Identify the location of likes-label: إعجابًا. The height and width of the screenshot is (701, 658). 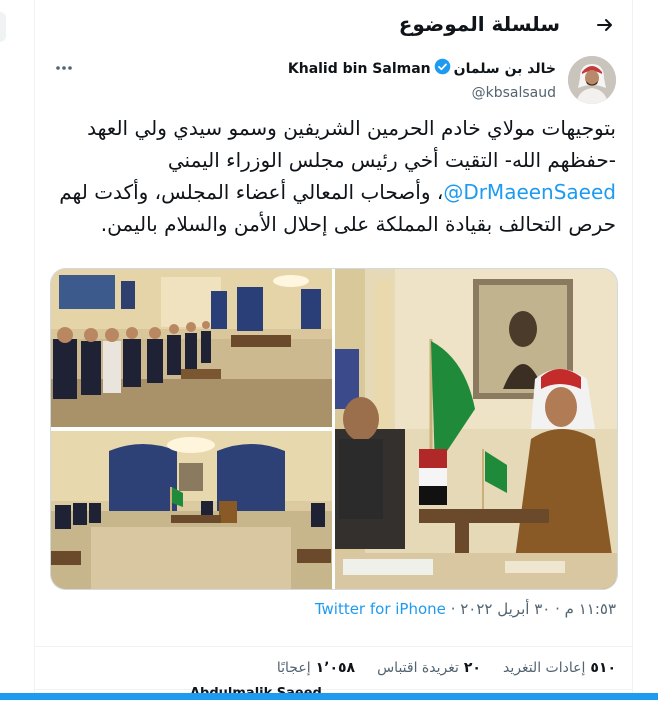
(293, 668).